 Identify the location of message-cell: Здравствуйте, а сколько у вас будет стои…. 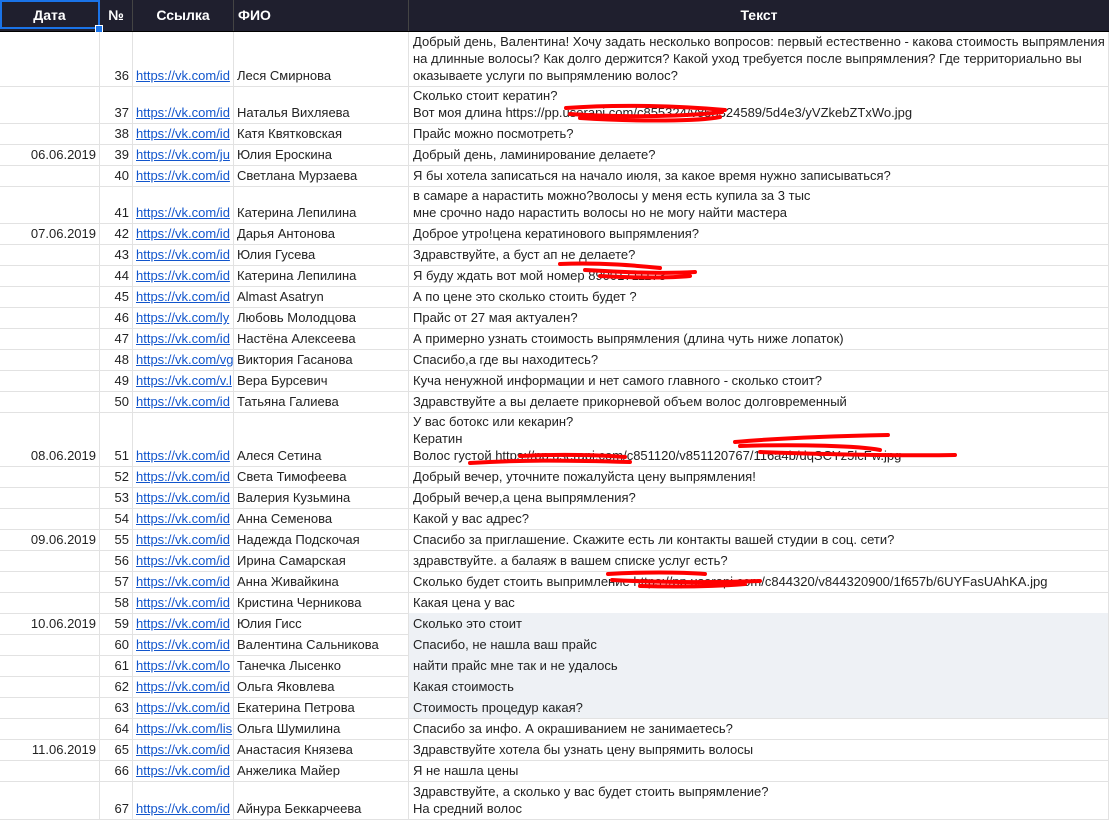
(759, 800).